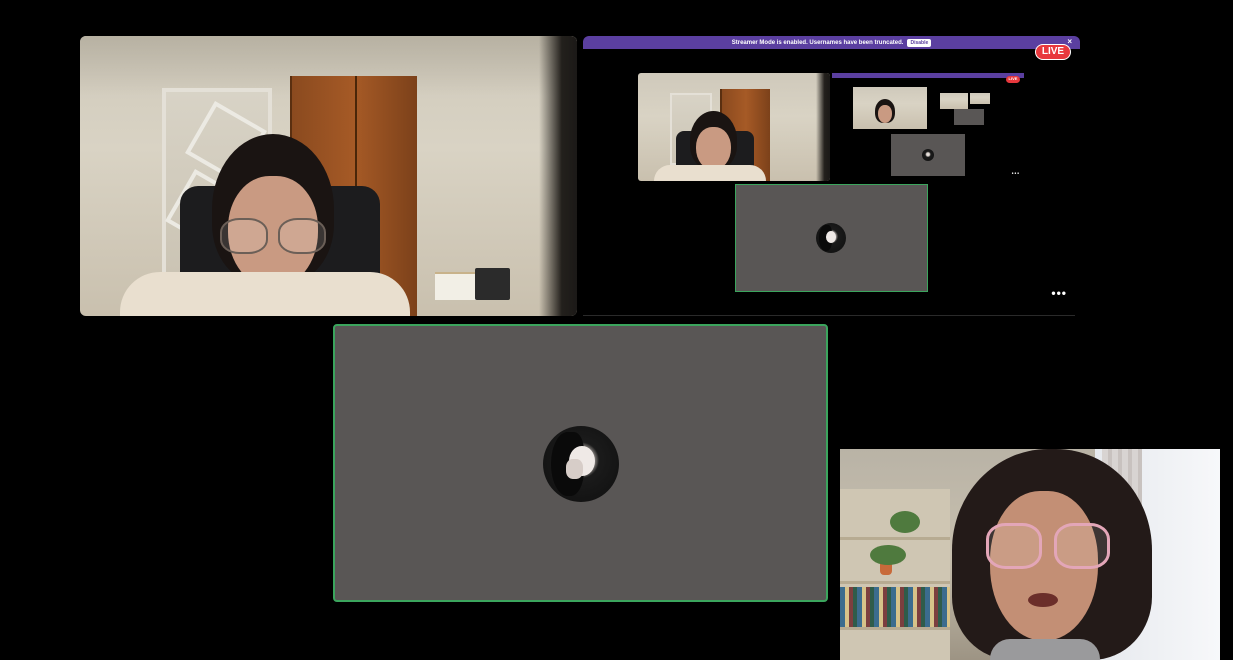 The image size is (1233, 660). I want to click on person-shirt, so click(1045, 649).